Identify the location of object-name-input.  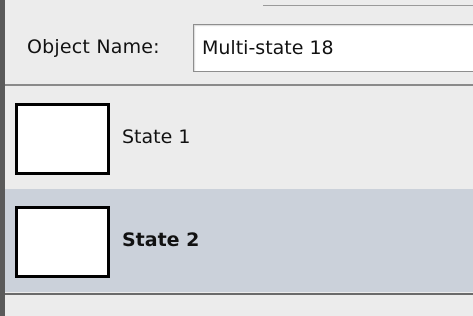
(333, 48).